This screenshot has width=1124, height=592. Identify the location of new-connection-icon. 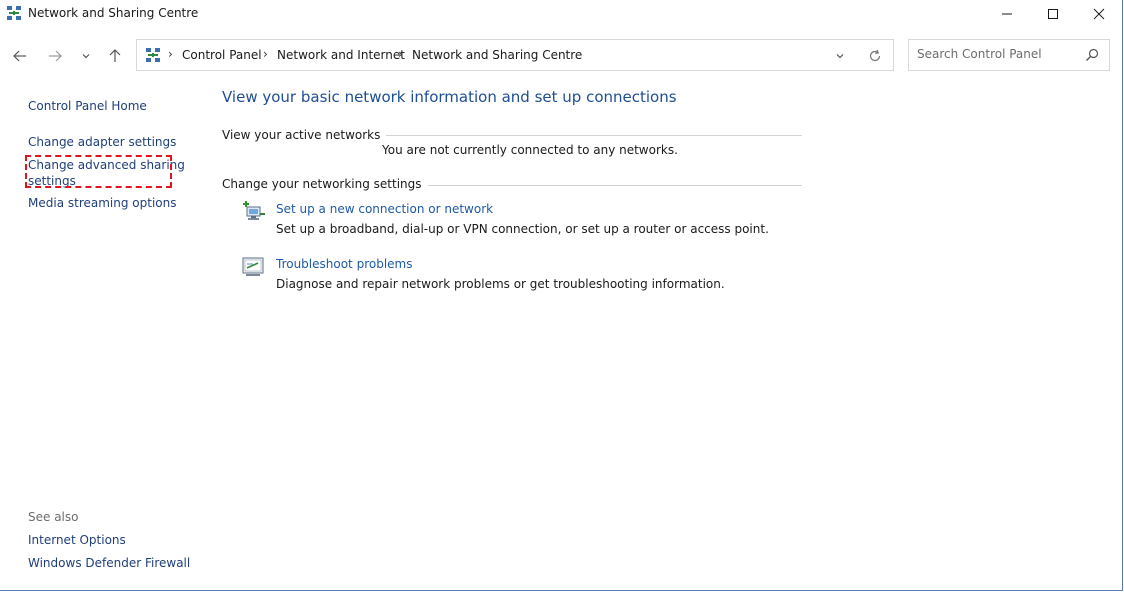
(254, 210).